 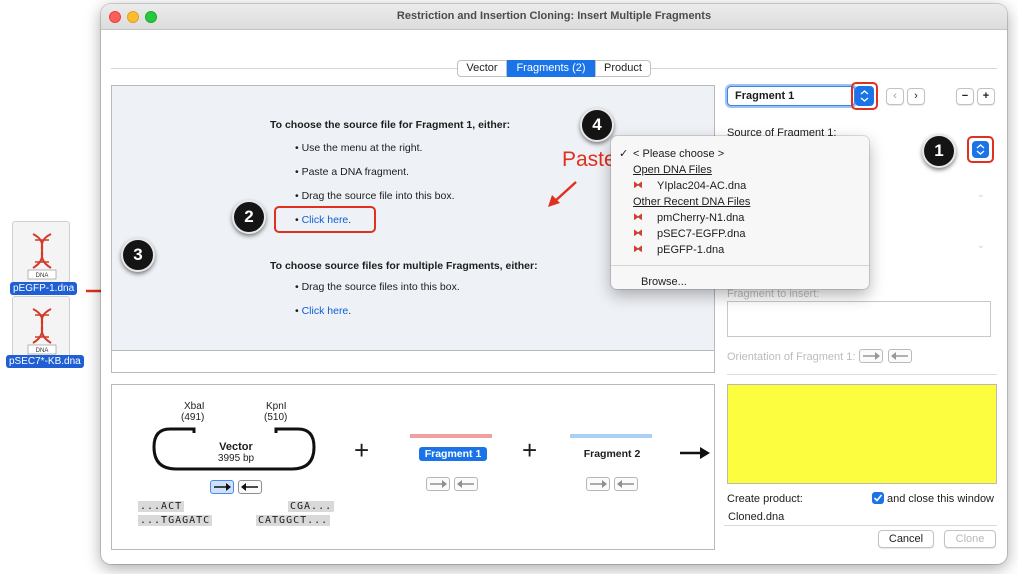 What do you see at coordinates (859, 319) in the screenshot?
I see `fragment-to-insert-box` at bounding box center [859, 319].